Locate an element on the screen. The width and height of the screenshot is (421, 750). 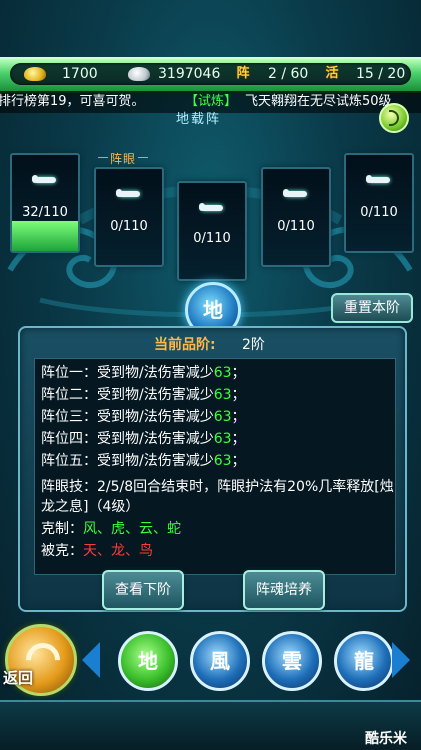
grade-label: 当前品阶: is located at coordinates (185, 345).